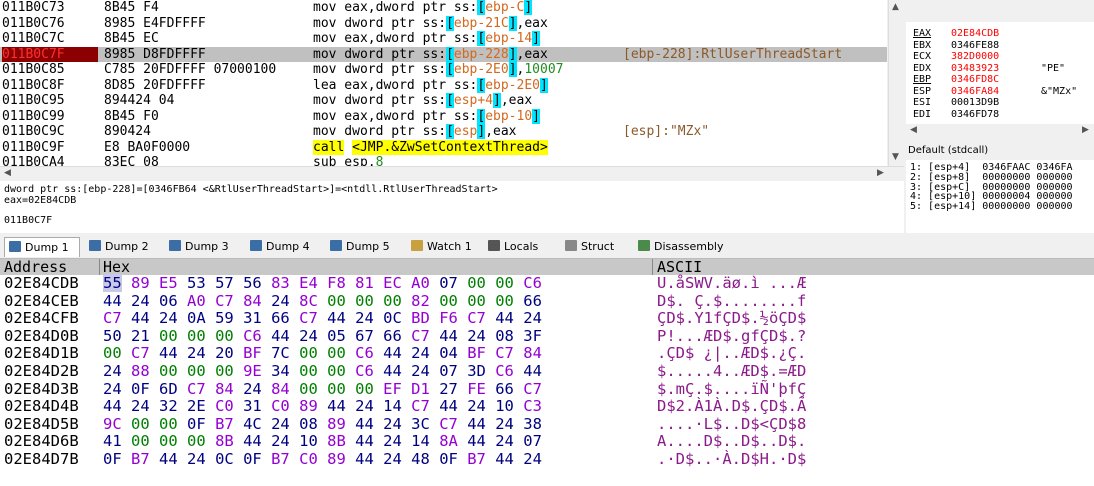 The width and height of the screenshot is (1094, 486). Describe the element at coordinates (996, 115) in the screenshot. I see `register-value: 0346FD78` at that location.